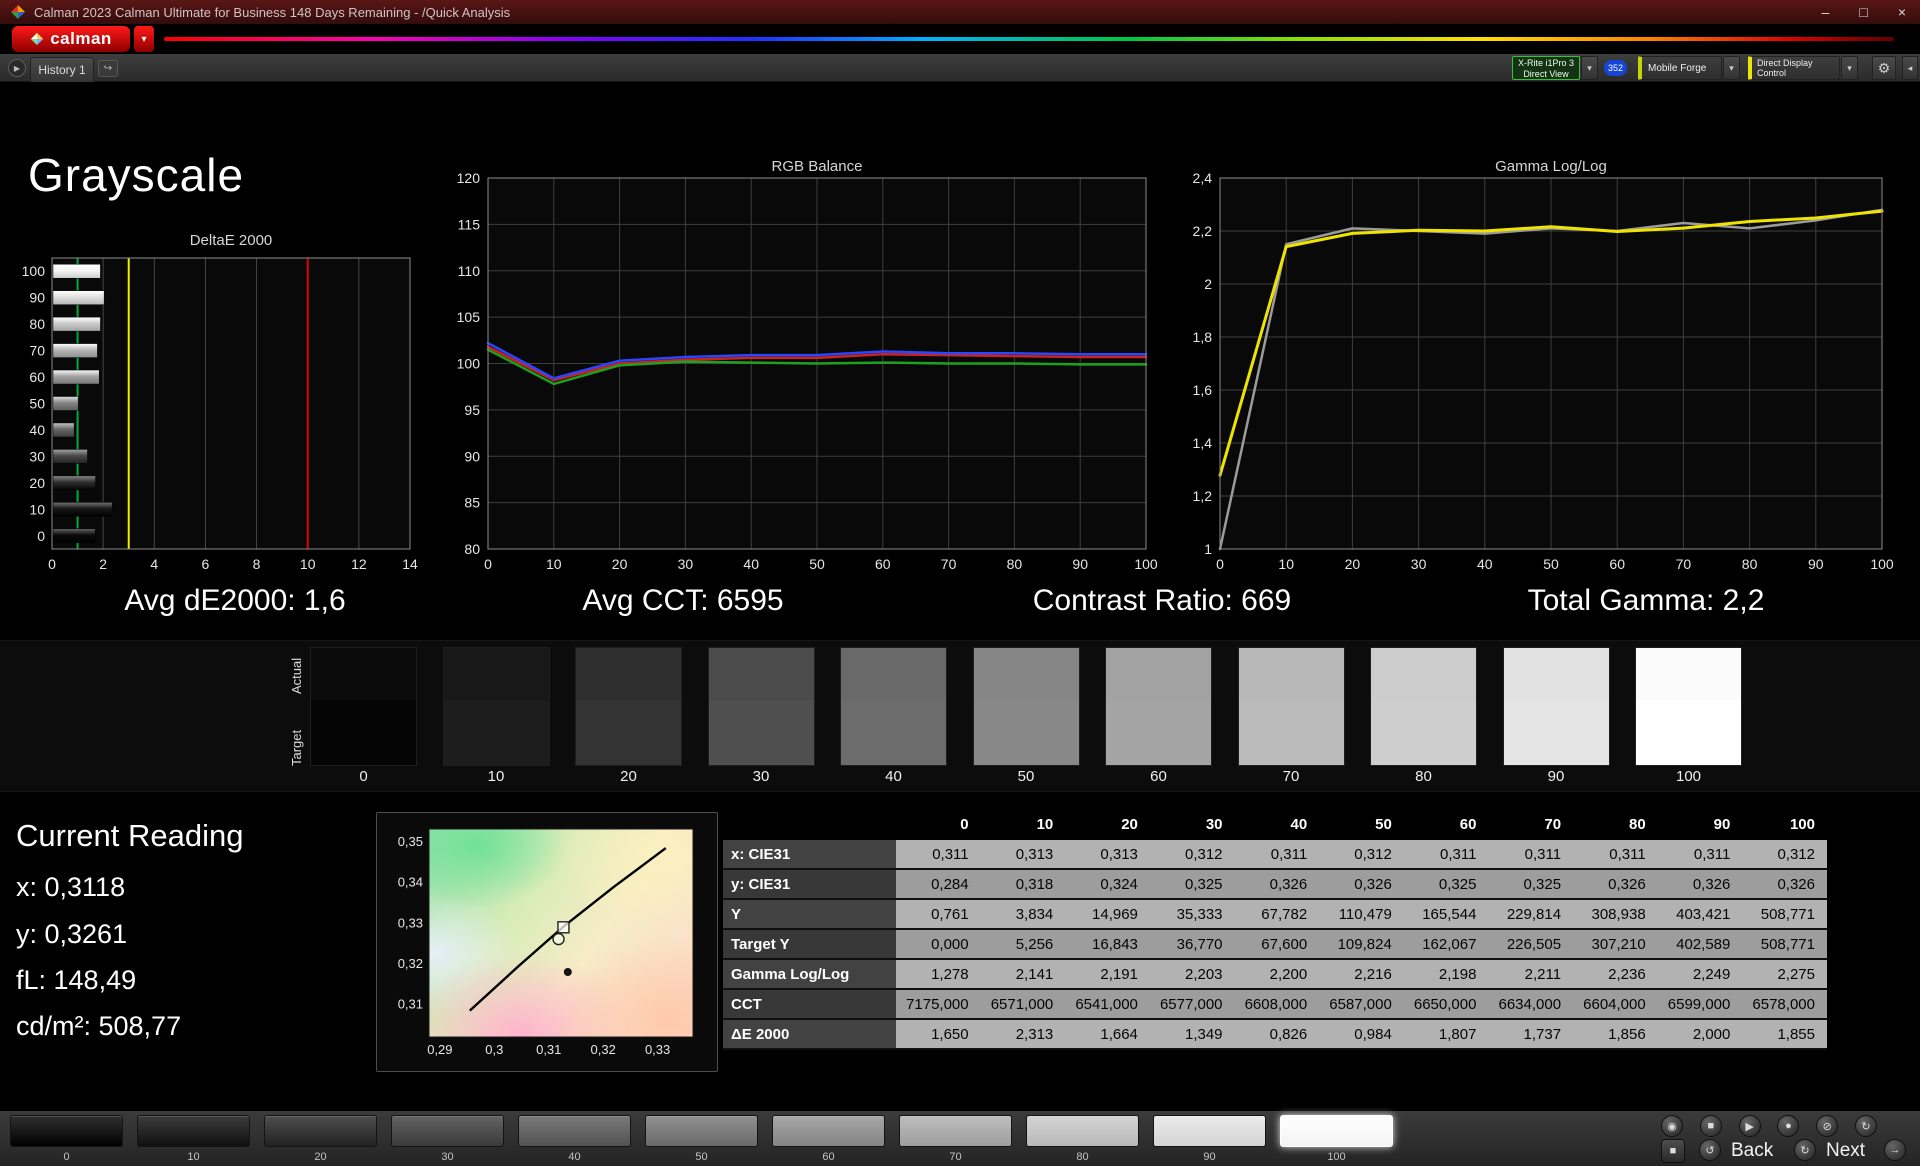  I want to click on table-cell: 0,826, so click(1277, 1035).